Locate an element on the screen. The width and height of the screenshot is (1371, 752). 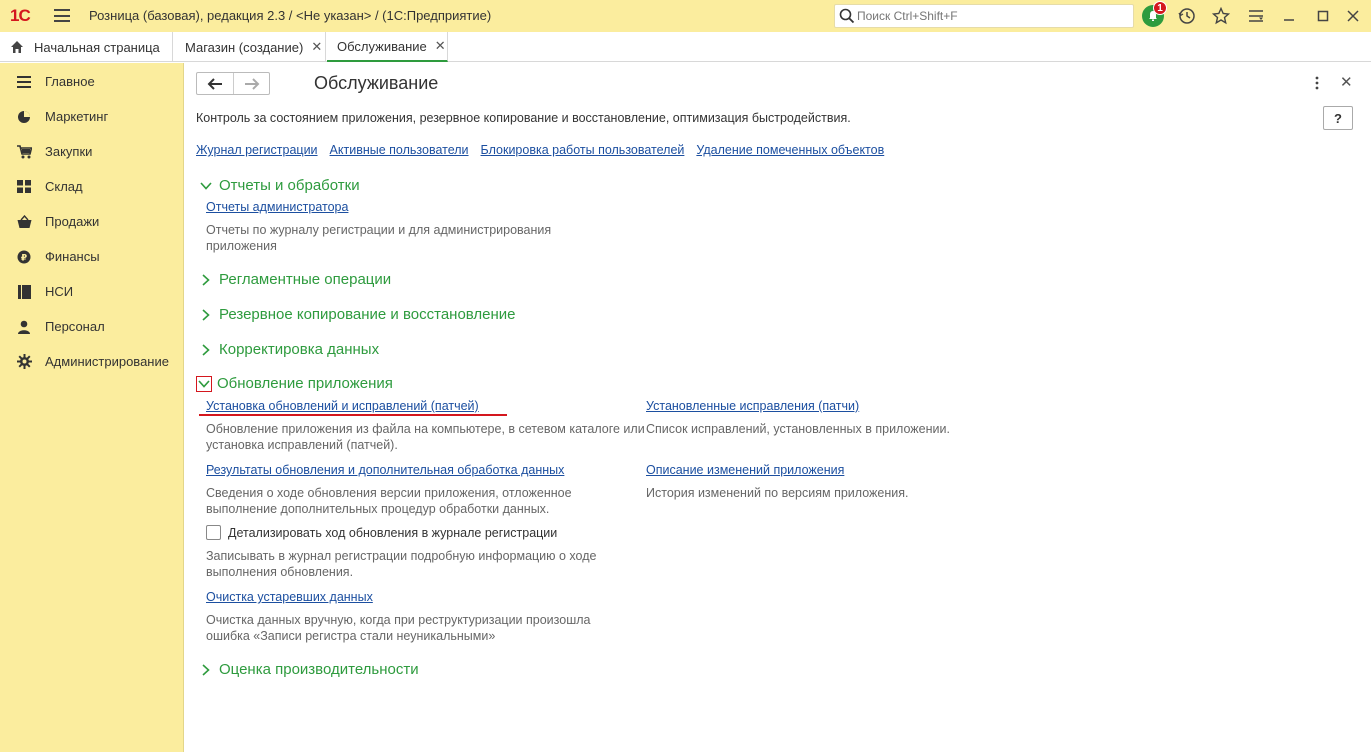
tab-label: Начальная страница is located at coordinates (97, 47).